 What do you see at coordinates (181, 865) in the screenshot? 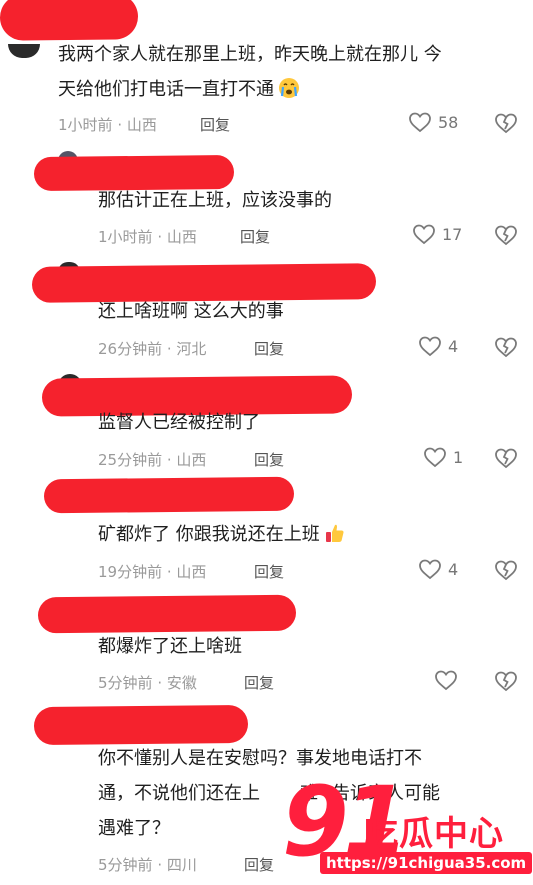
I see `comment-location: 四川` at bounding box center [181, 865].